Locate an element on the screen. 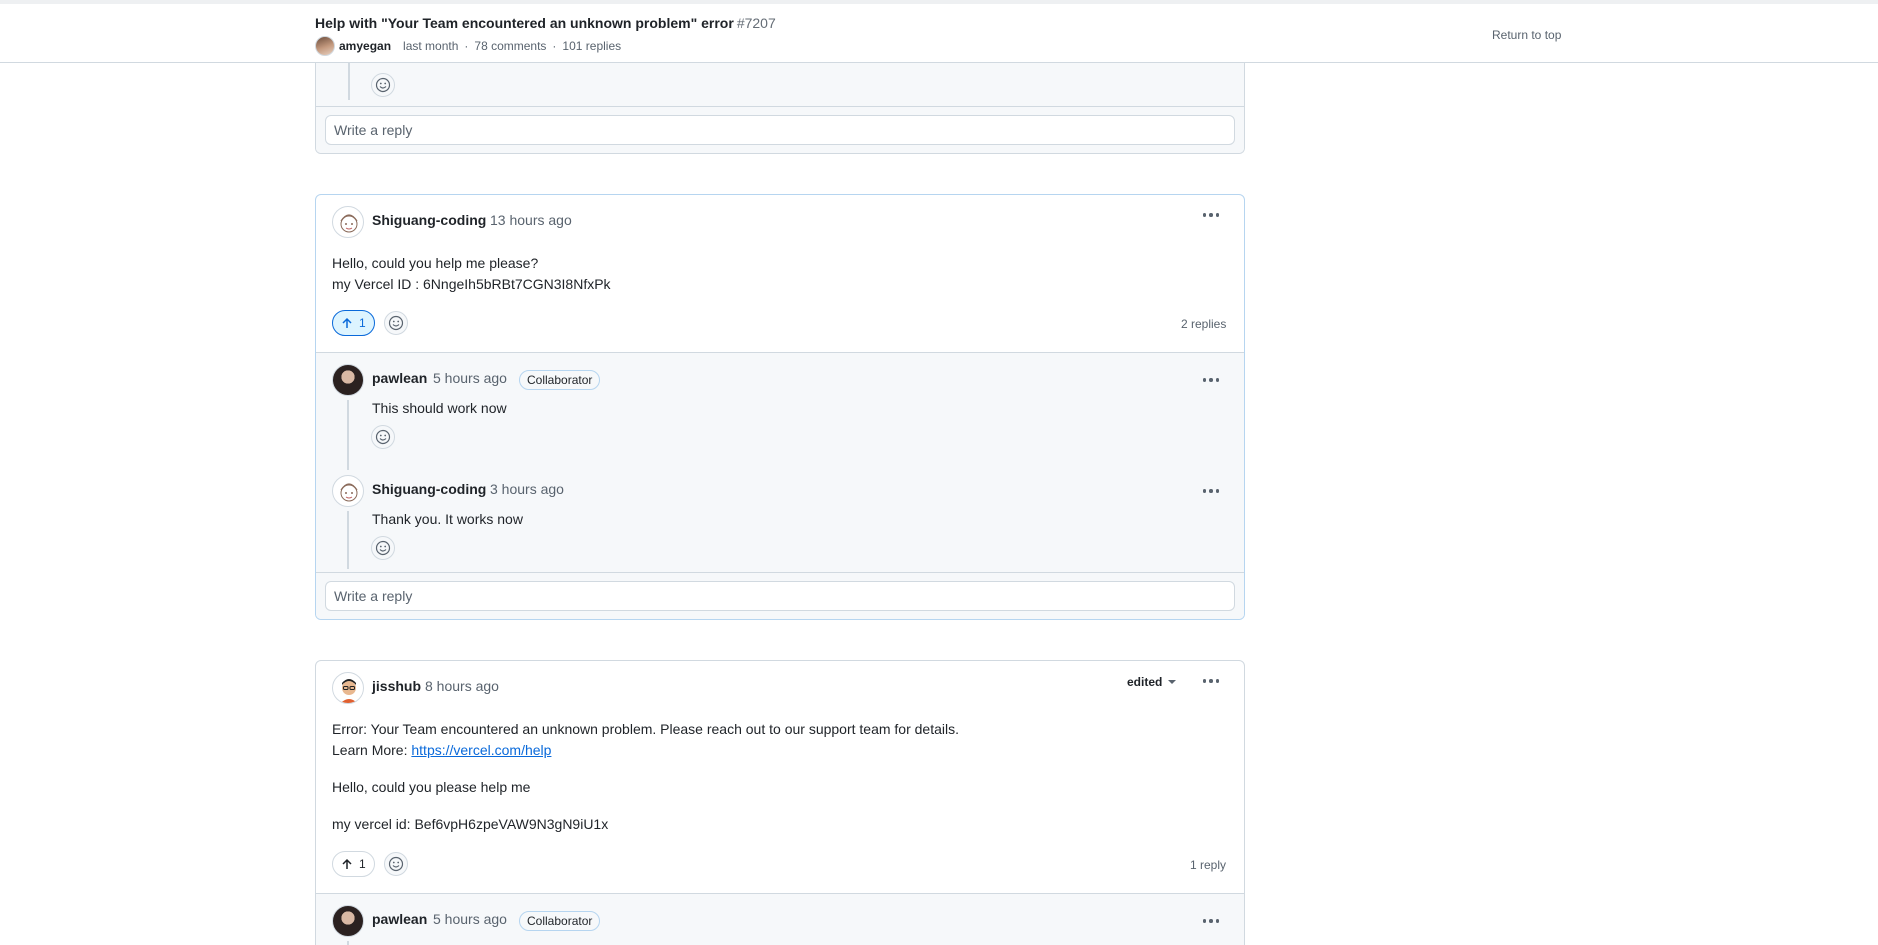 Image resolution: width=1878 pixels, height=945 pixels. reply-time: 3 hours ago is located at coordinates (527, 489).